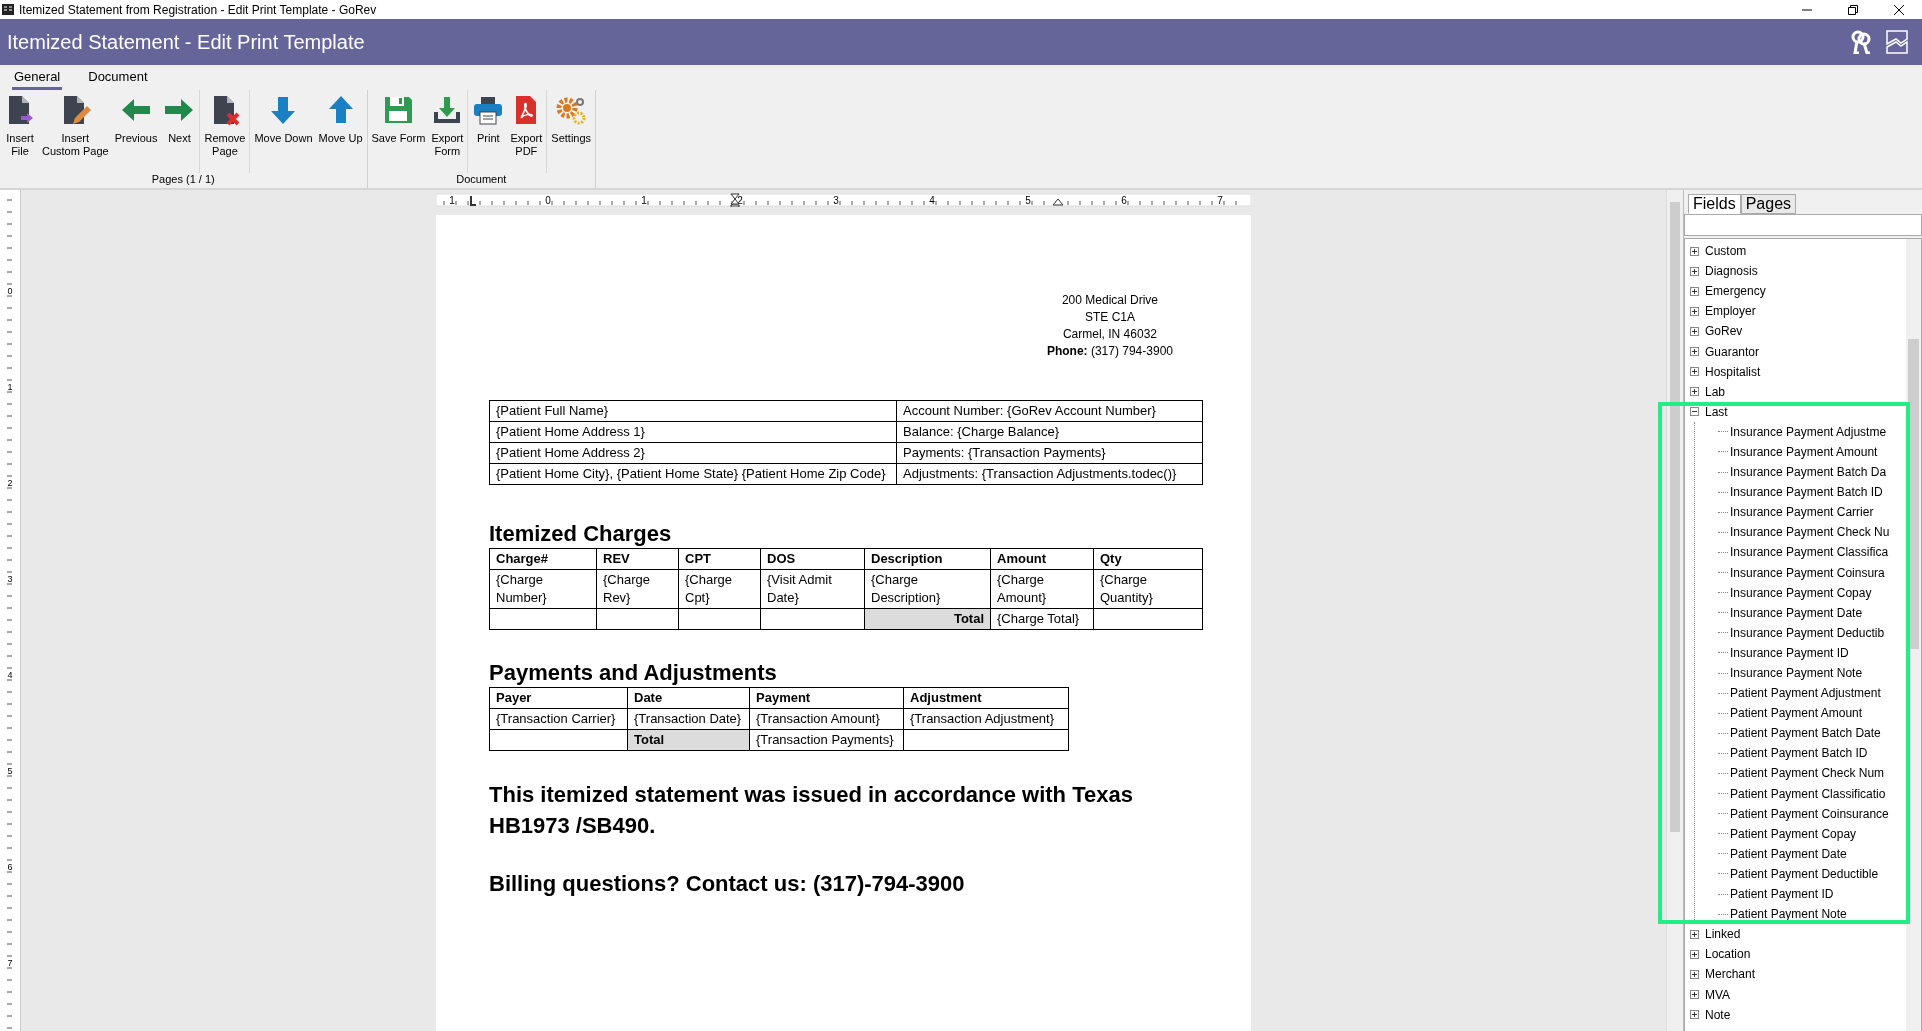  Describe the element at coordinates (571, 131) in the screenshot. I see `toolbar-button: Settings` at that location.